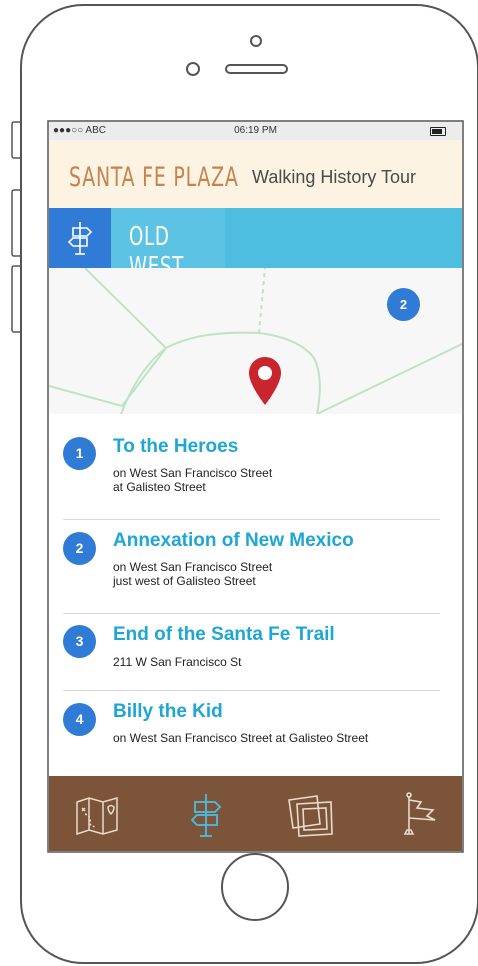 This screenshot has height=966, width=478. Describe the element at coordinates (224, 635) in the screenshot. I see `stop-title: End of the Santa Fe Trail` at that location.